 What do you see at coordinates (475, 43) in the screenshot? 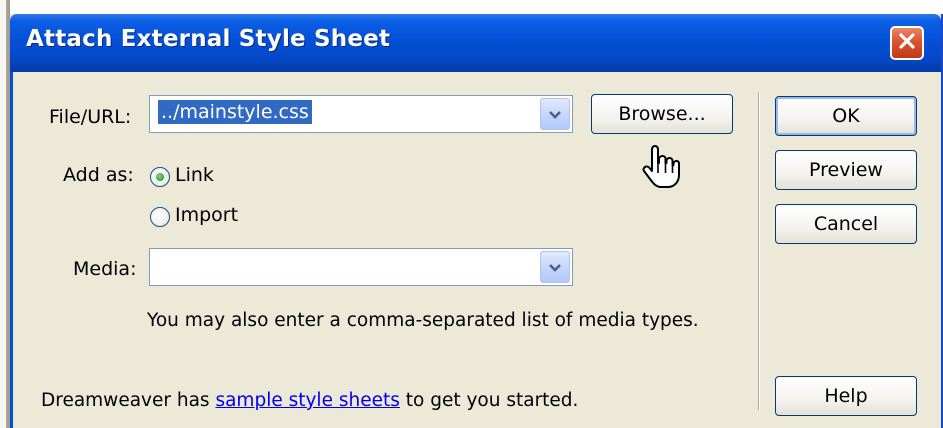
I see `dialog-titlebar: Attach External Style Sheet` at bounding box center [475, 43].